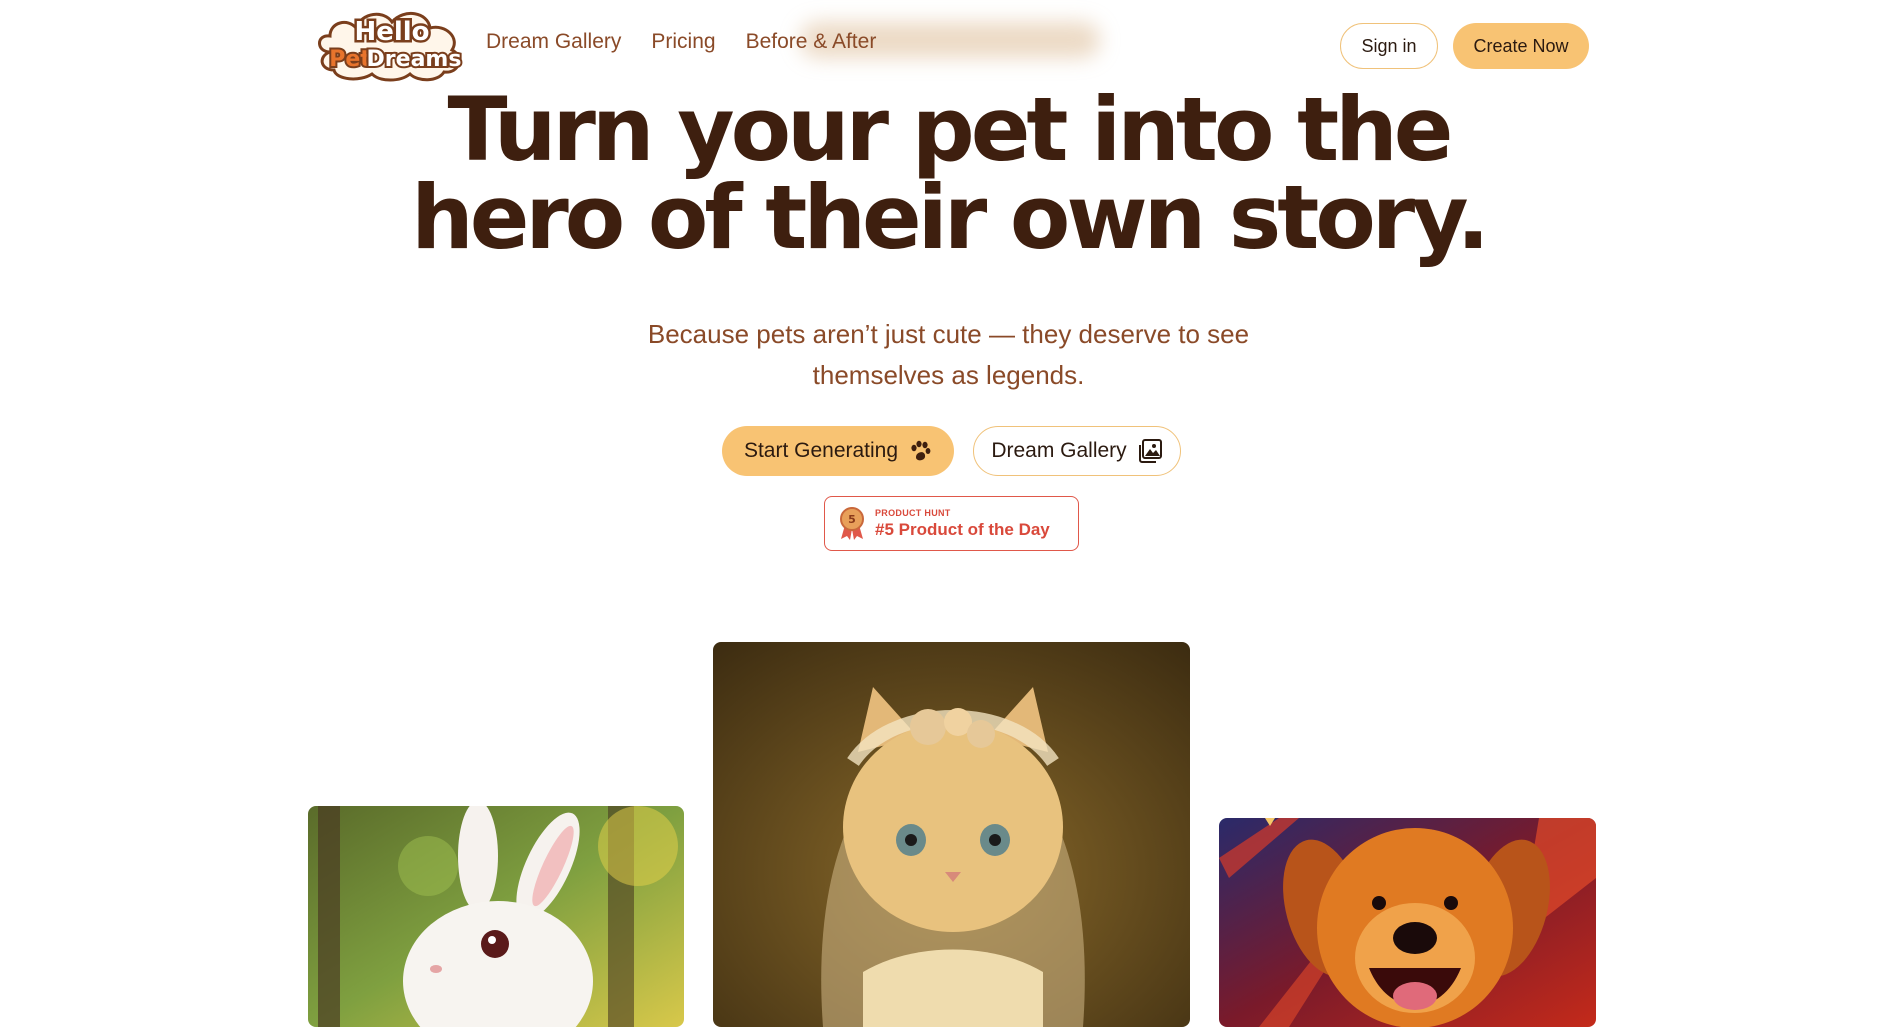  I want to click on start-generating-label: Start Generating, so click(821, 450).